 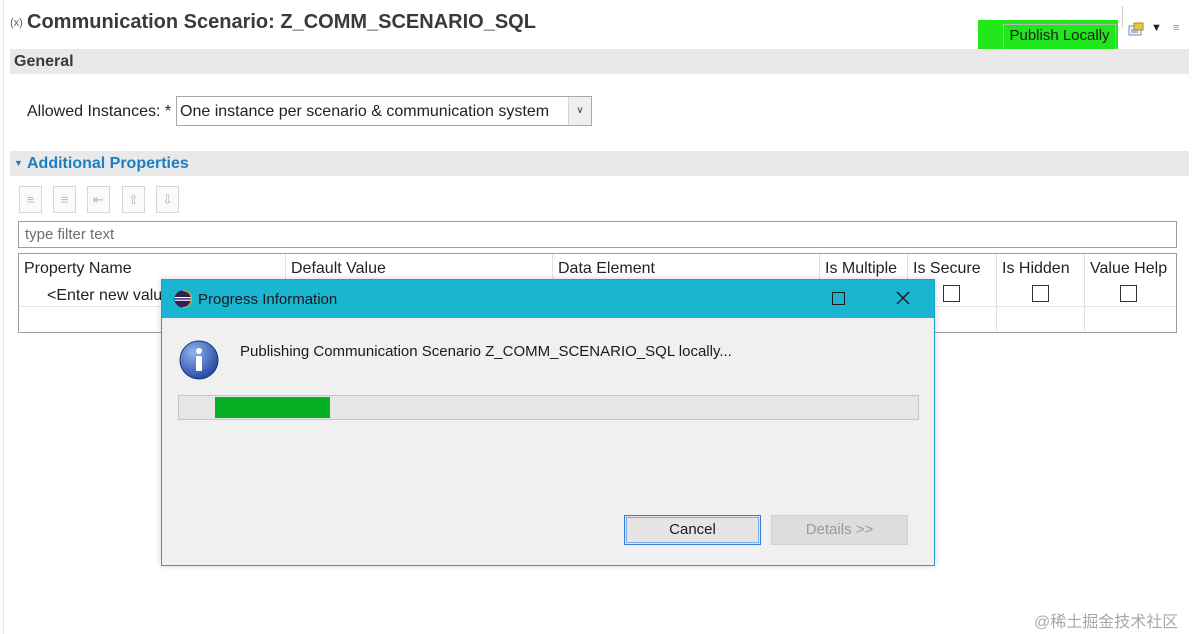 I want to click on allowed-instances-label: Allowed Instances: *, so click(x=99, y=111).